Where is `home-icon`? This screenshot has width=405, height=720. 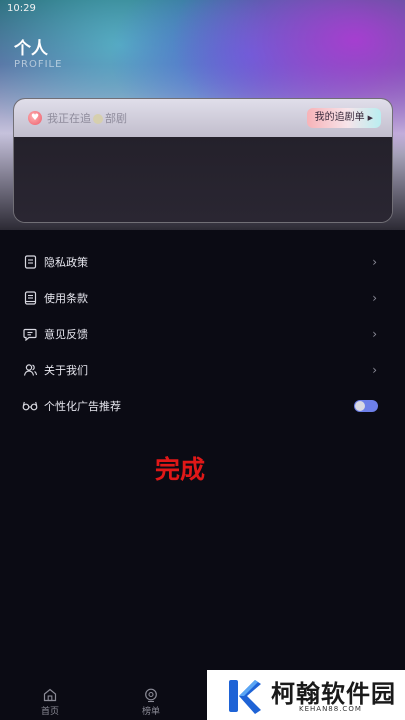 home-icon is located at coordinates (50, 695).